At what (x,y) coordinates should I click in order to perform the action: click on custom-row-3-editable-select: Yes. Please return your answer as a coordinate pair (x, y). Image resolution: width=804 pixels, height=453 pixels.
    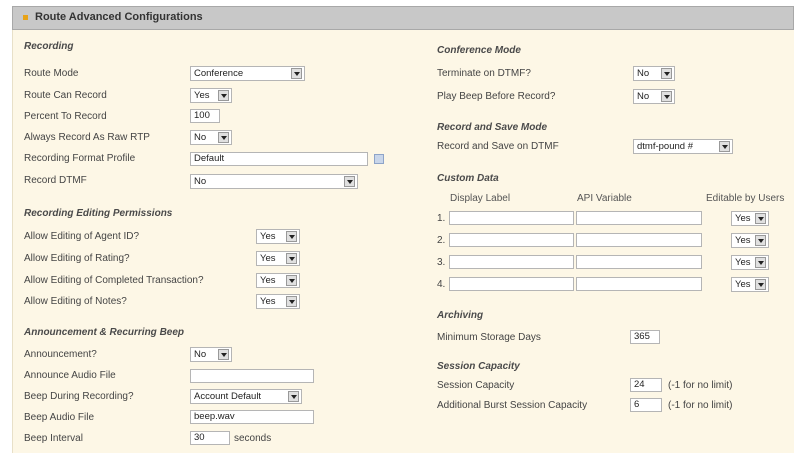
    Looking at the image, I should click on (750, 262).